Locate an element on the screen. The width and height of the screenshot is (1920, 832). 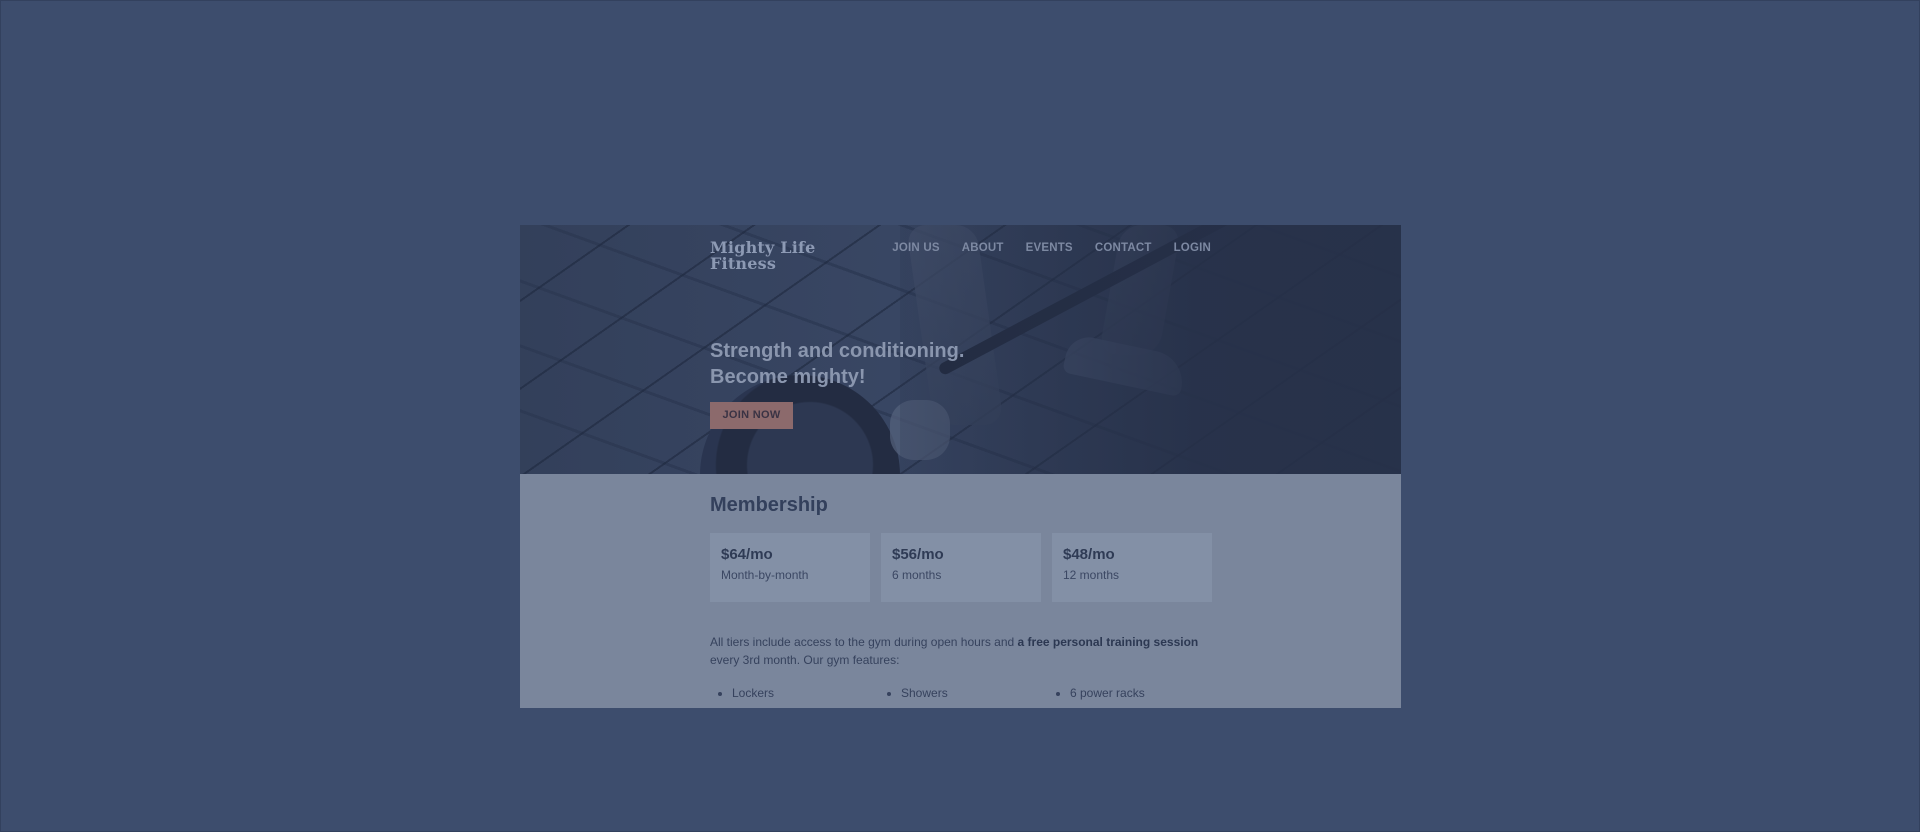
nav-about: ABOUT is located at coordinates (983, 248).